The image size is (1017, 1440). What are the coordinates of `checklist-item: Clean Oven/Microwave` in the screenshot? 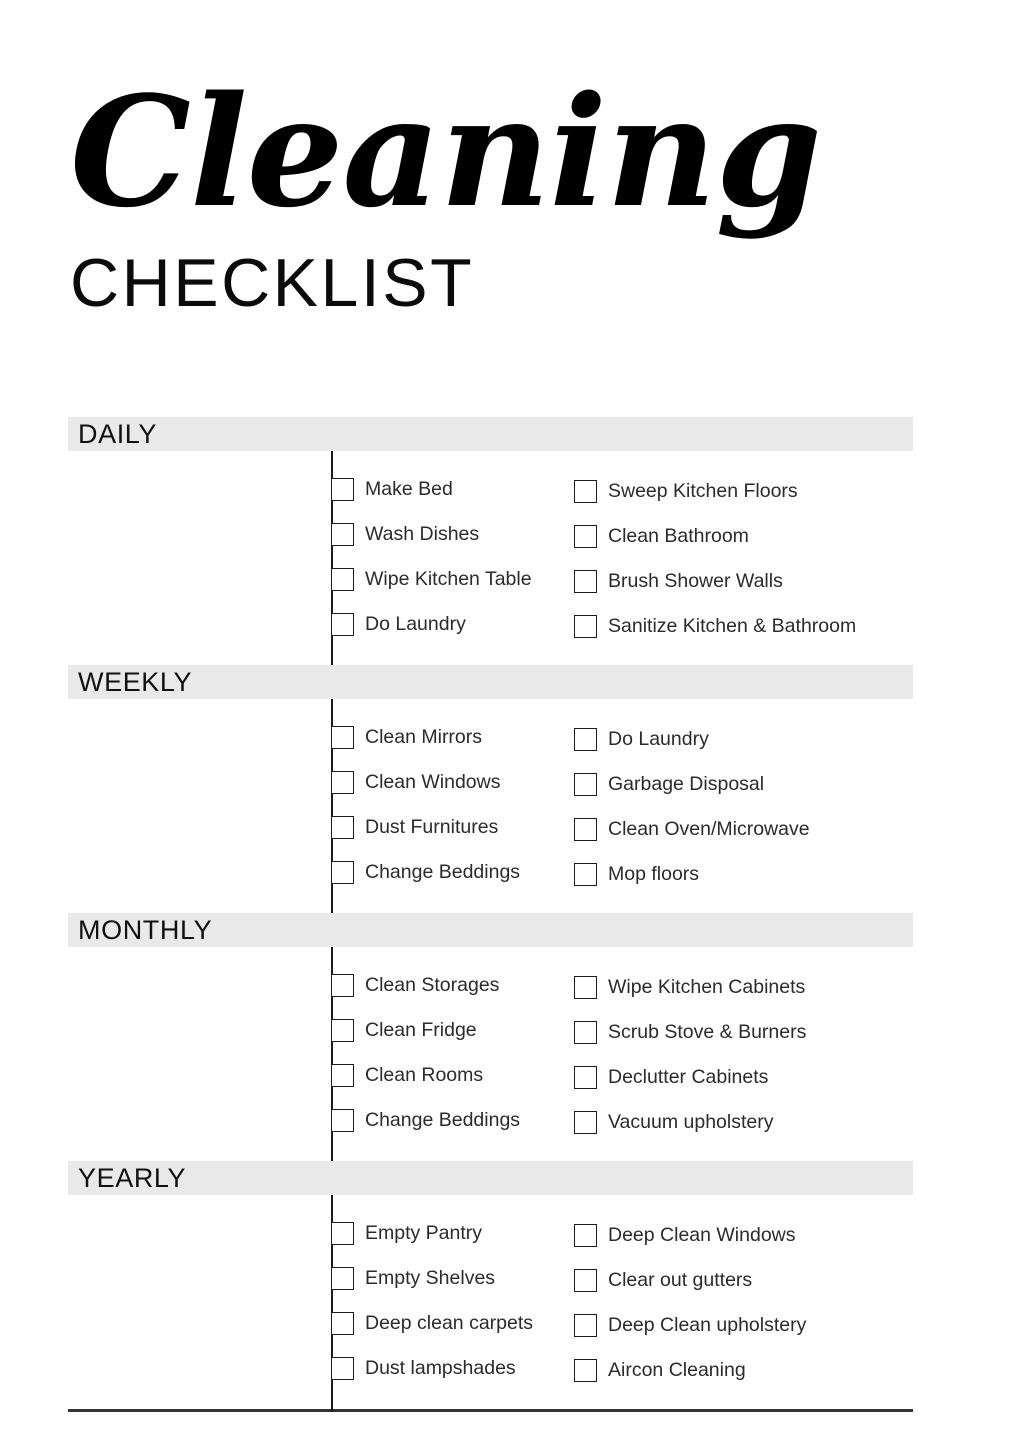 It's located at (739, 829).